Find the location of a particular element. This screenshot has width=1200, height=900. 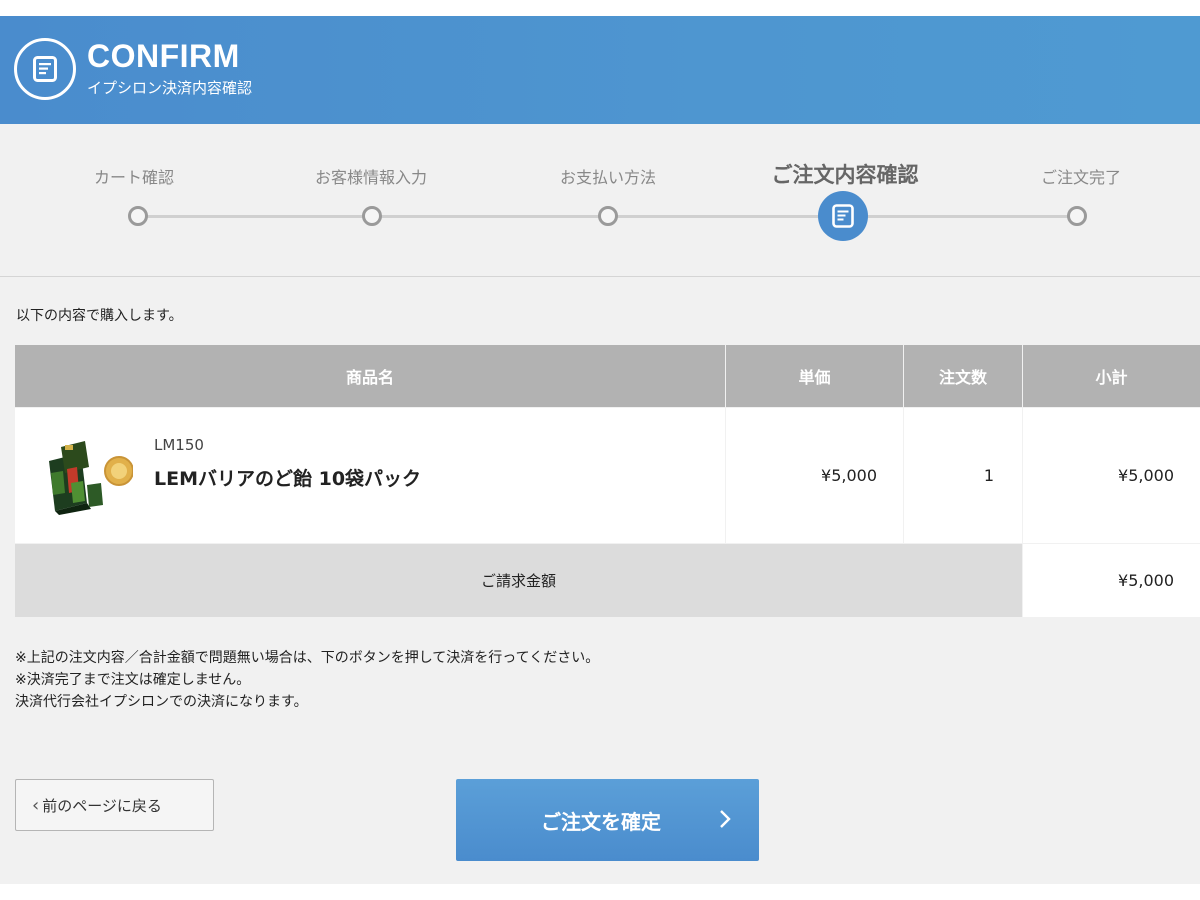

step-dot-complete is located at coordinates (1077, 216).